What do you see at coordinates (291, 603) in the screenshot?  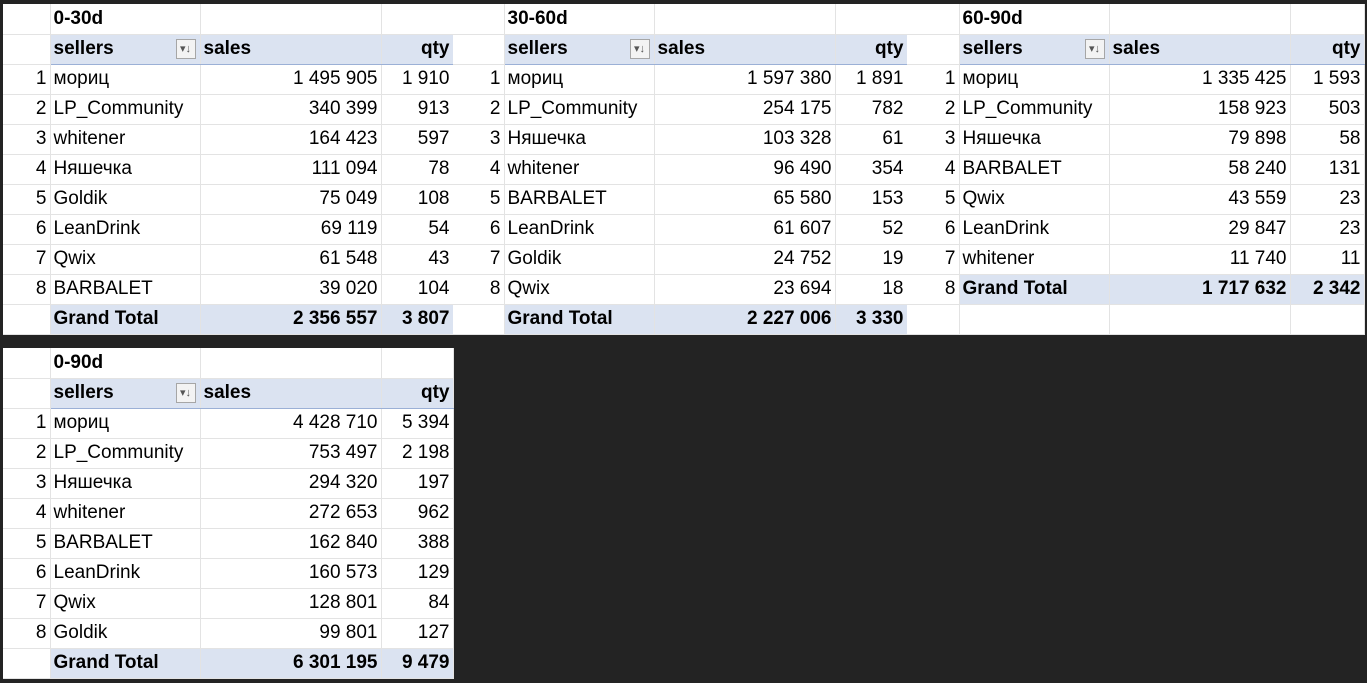 I see `sales-cell: 128 801` at bounding box center [291, 603].